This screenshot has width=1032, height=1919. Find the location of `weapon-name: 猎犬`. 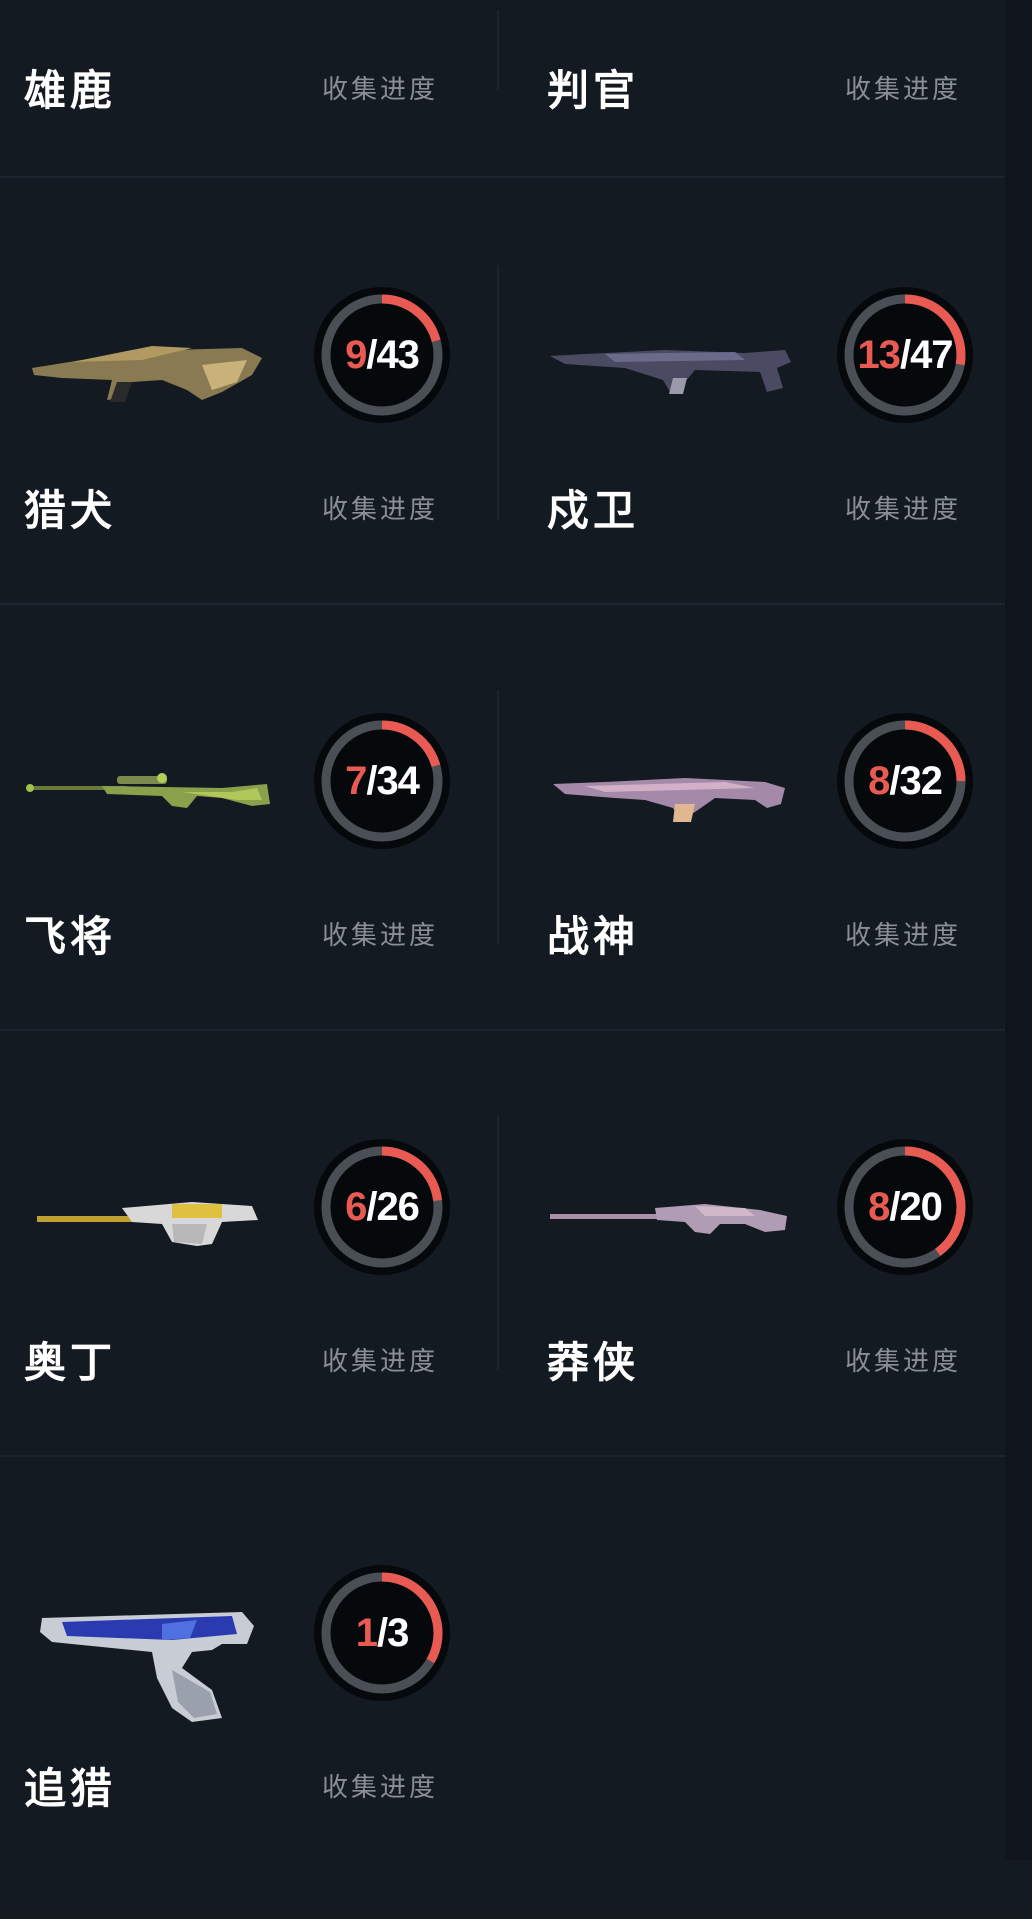

weapon-name: 猎犬 is located at coordinates (70, 510).